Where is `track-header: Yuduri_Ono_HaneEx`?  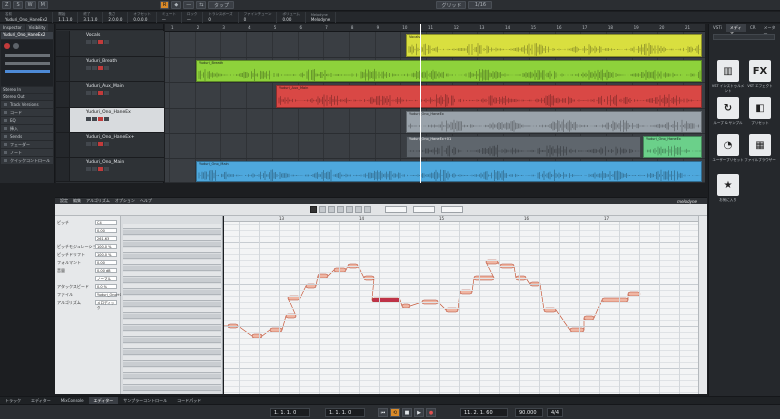
track-header: Yuduri_Ono_HaneEx is located at coordinates (110, 120).